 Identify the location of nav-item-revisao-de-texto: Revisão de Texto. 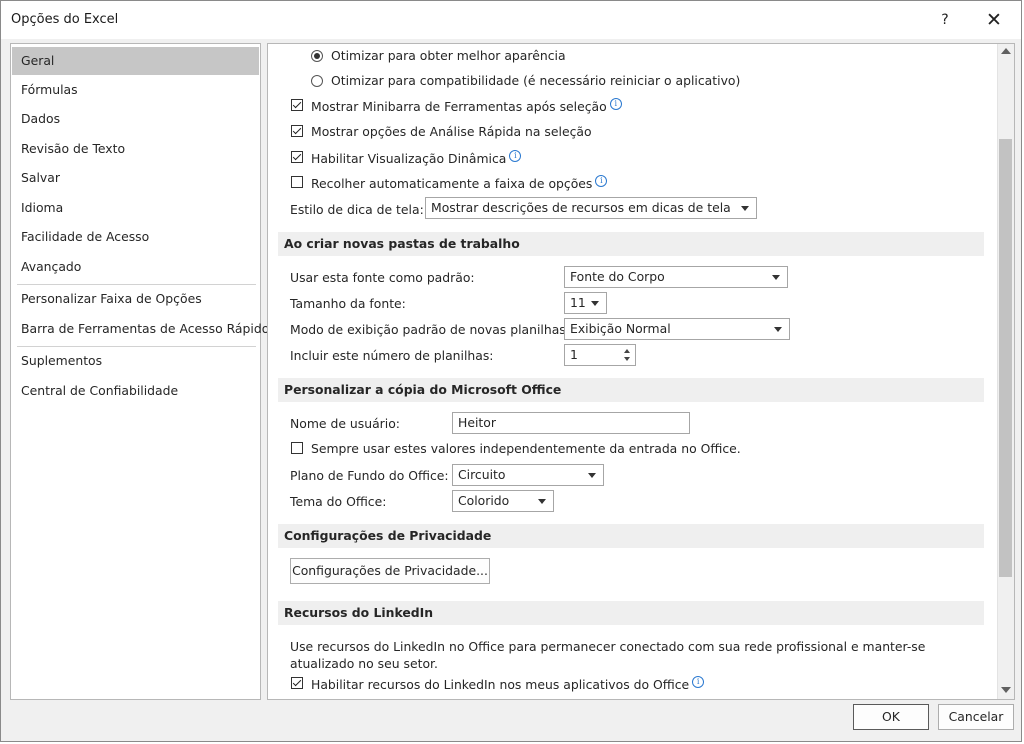
(135, 149).